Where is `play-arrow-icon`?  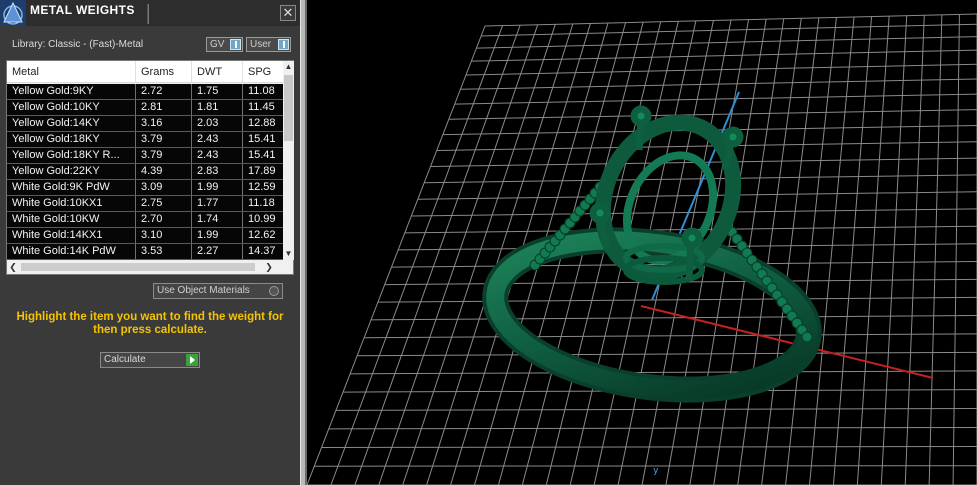 play-arrow-icon is located at coordinates (192, 360).